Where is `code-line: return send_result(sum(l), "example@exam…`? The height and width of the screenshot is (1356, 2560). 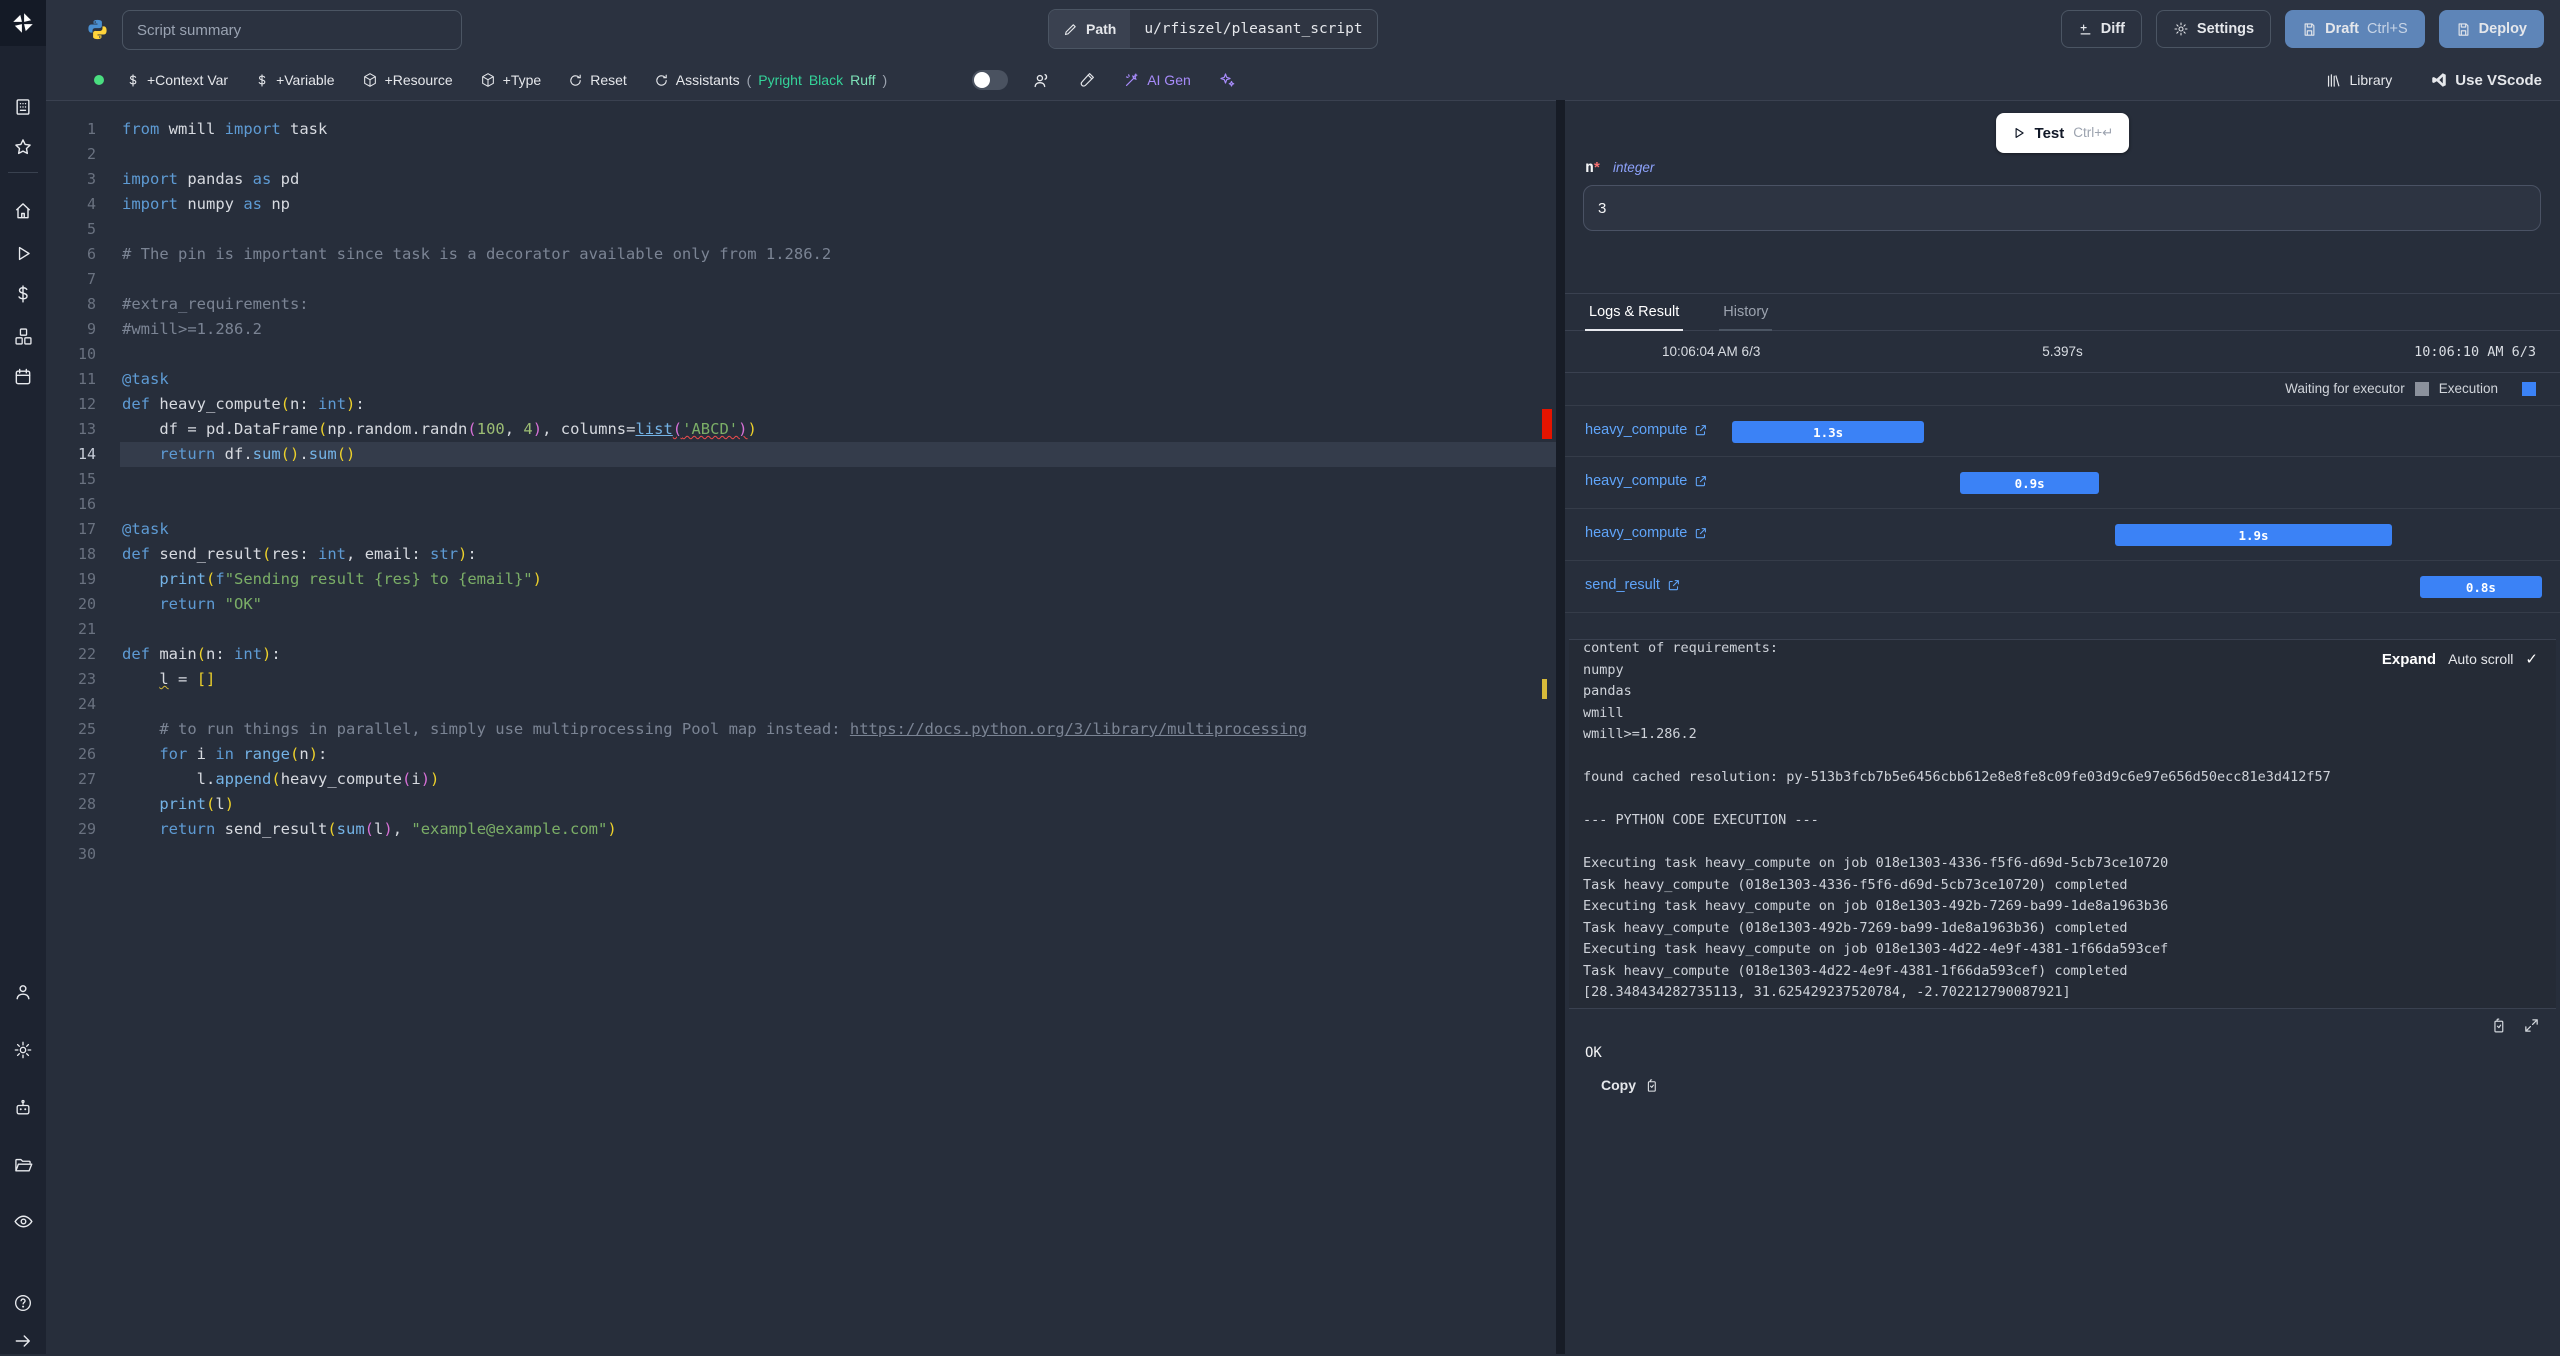
code-line: return send_result(sum(l), "example@exam… is located at coordinates (838, 829).